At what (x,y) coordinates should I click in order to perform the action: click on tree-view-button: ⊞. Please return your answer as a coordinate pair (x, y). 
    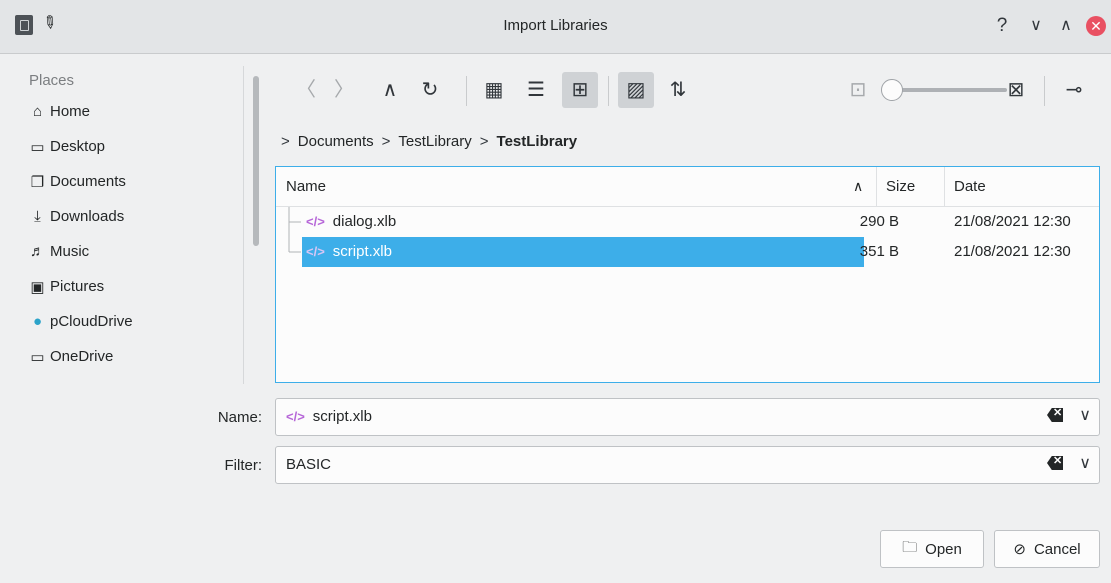
    Looking at the image, I should click on (580, 90).